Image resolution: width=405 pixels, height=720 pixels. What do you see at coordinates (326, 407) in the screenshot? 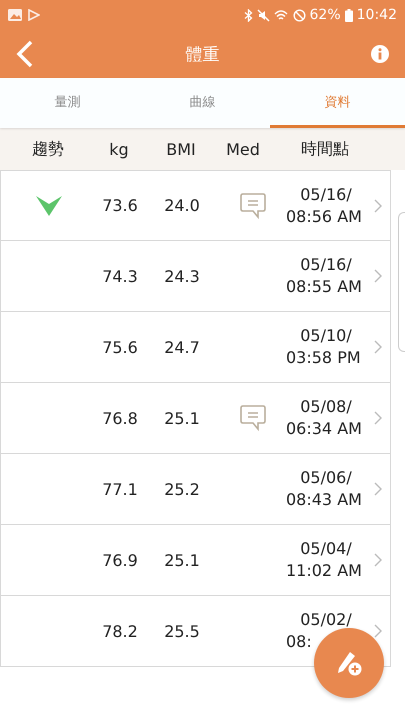
I see `date-text: 05/08/` at bounding box center [326, 407].